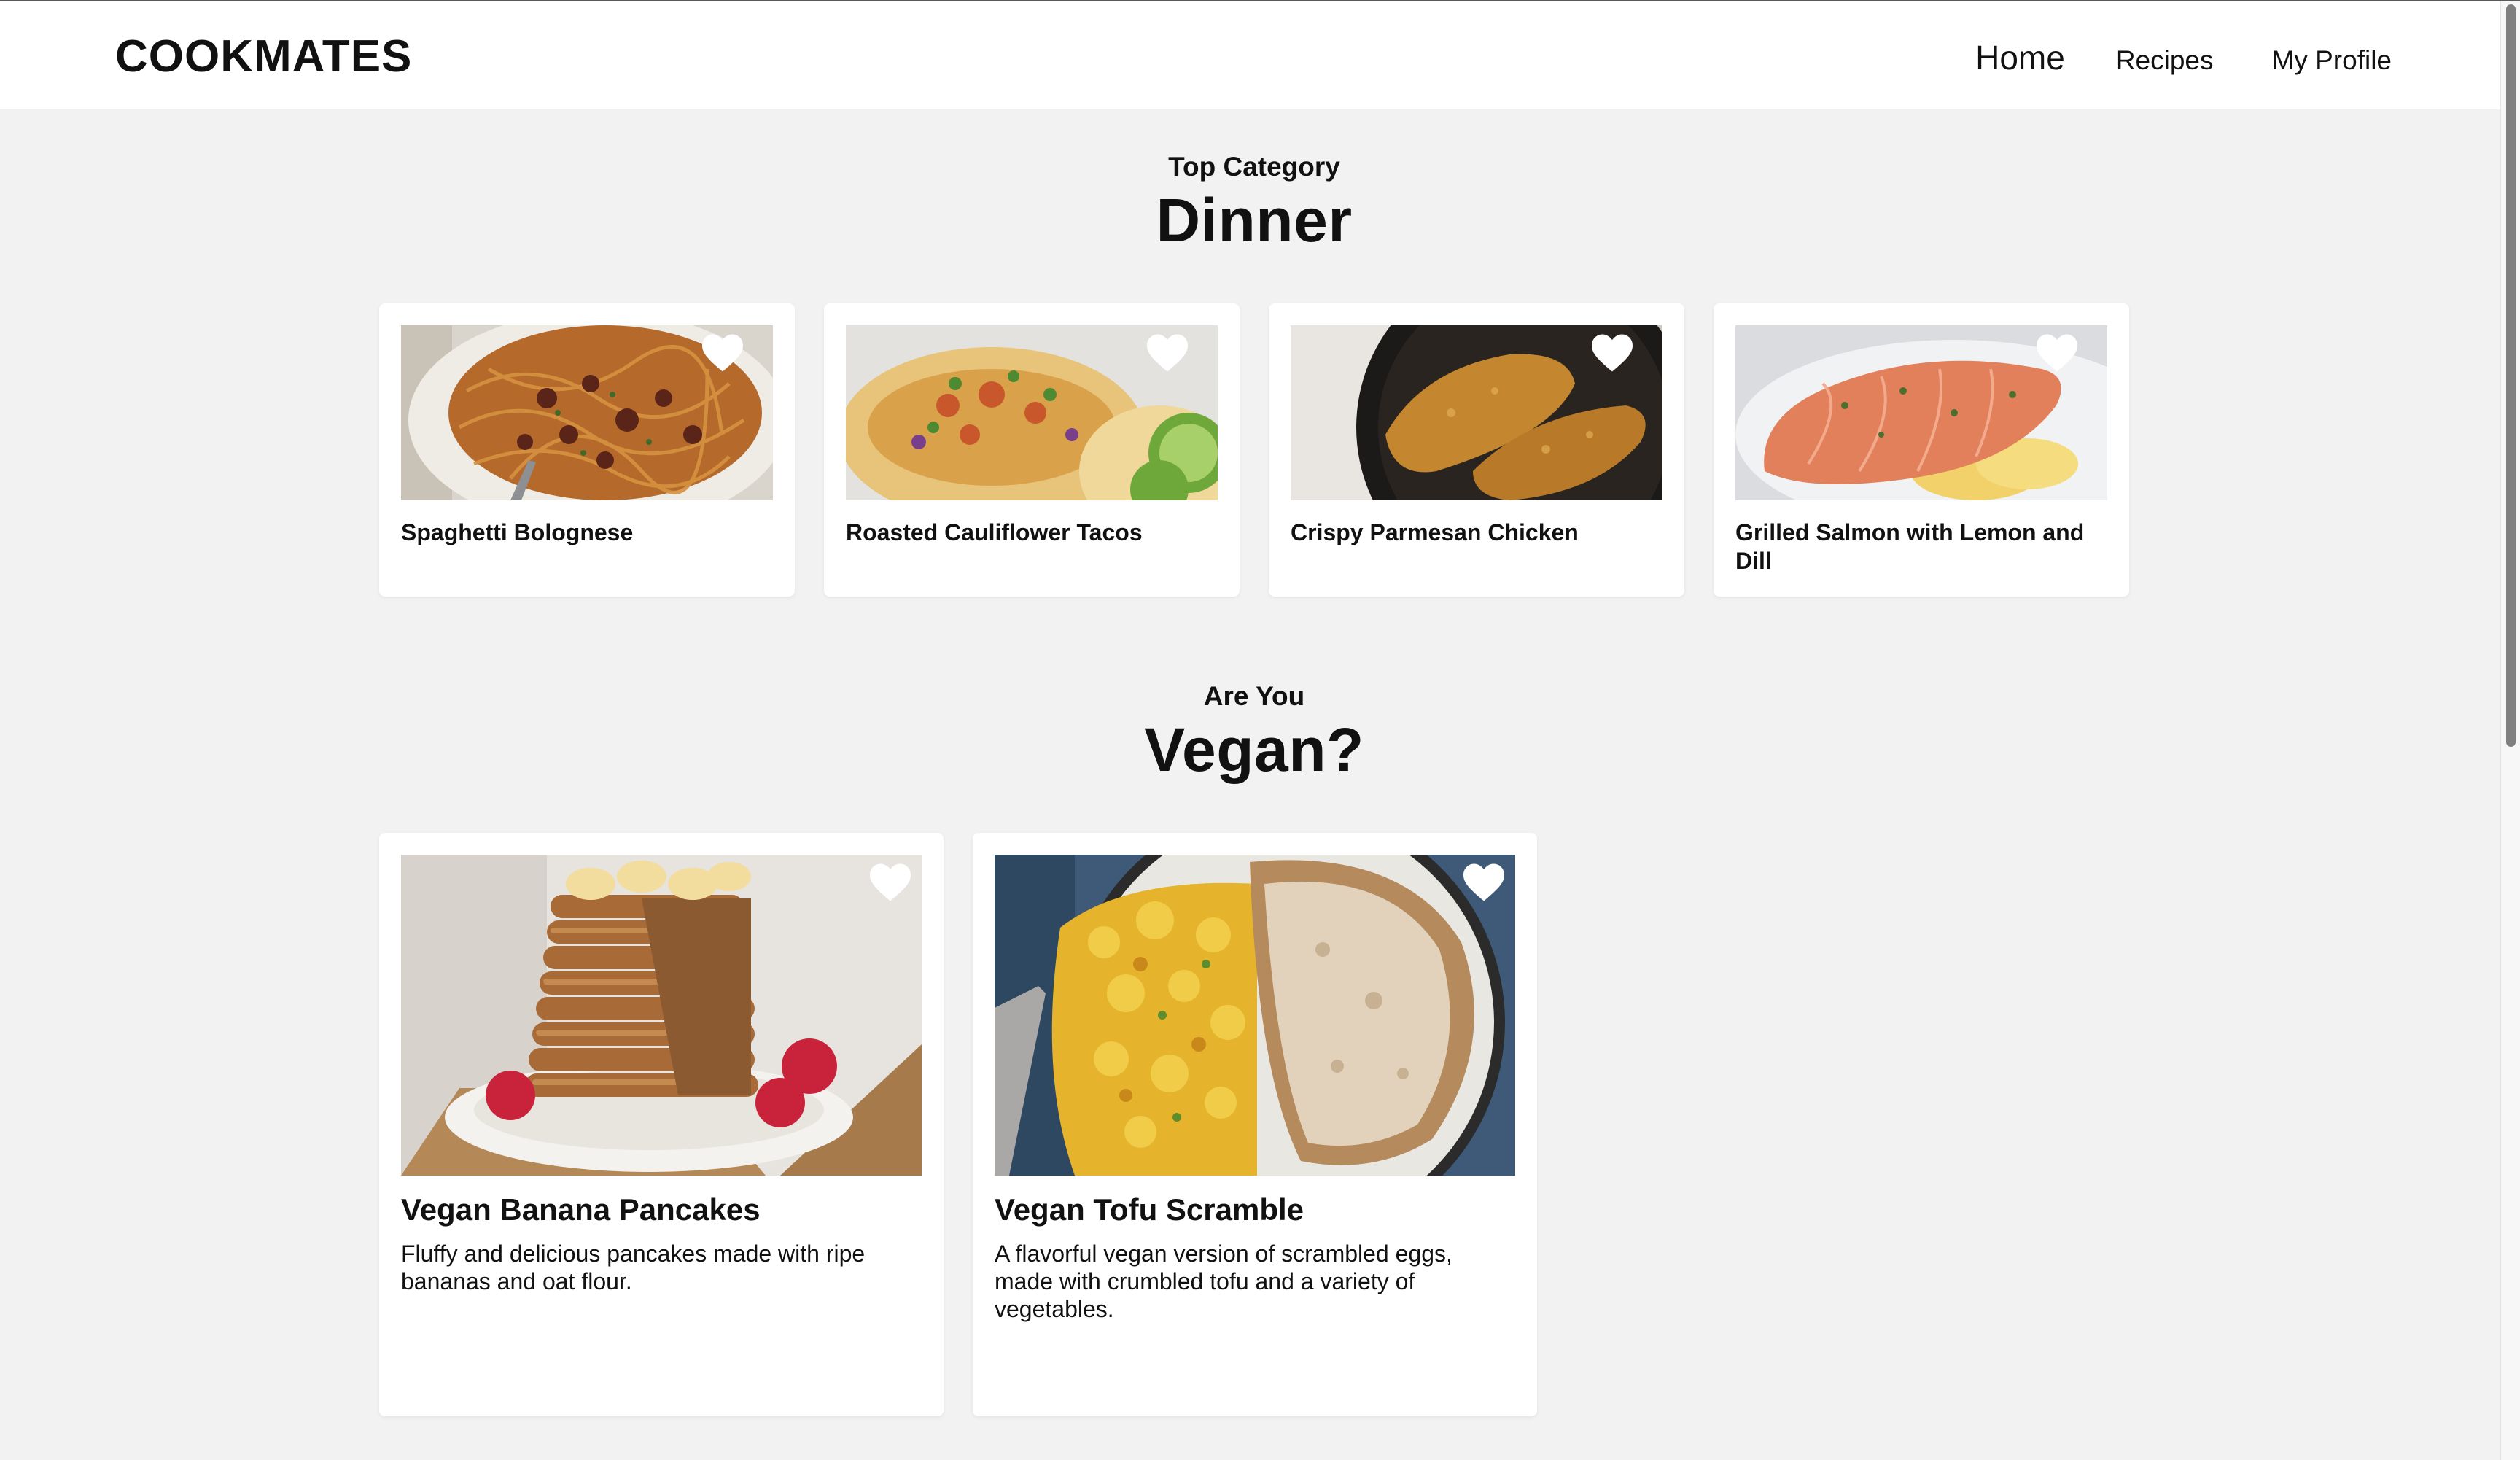 This screenshot has height=1460, width=2520. What do you see at coordinates (581, 1209) in the screenshot?
I see `recipe-title: Vegan Banana Pancakes` at bounding box center [581, 1209].